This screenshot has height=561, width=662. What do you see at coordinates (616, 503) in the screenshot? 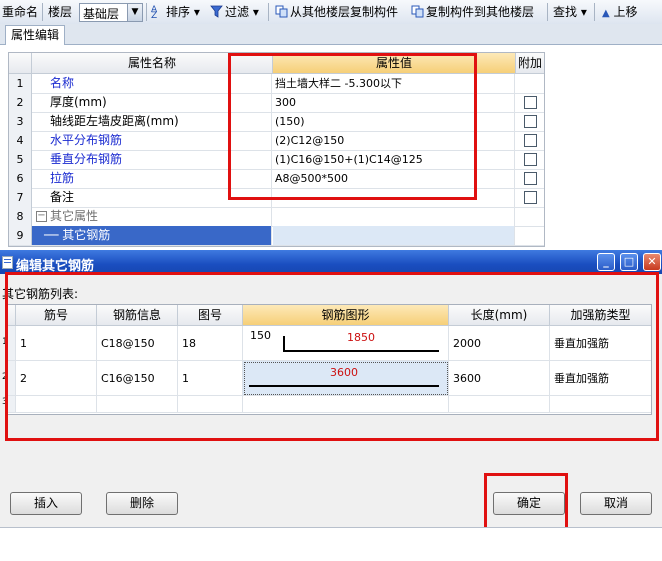
I see `cancel-button: 取消` at bounding box center [616, 503].